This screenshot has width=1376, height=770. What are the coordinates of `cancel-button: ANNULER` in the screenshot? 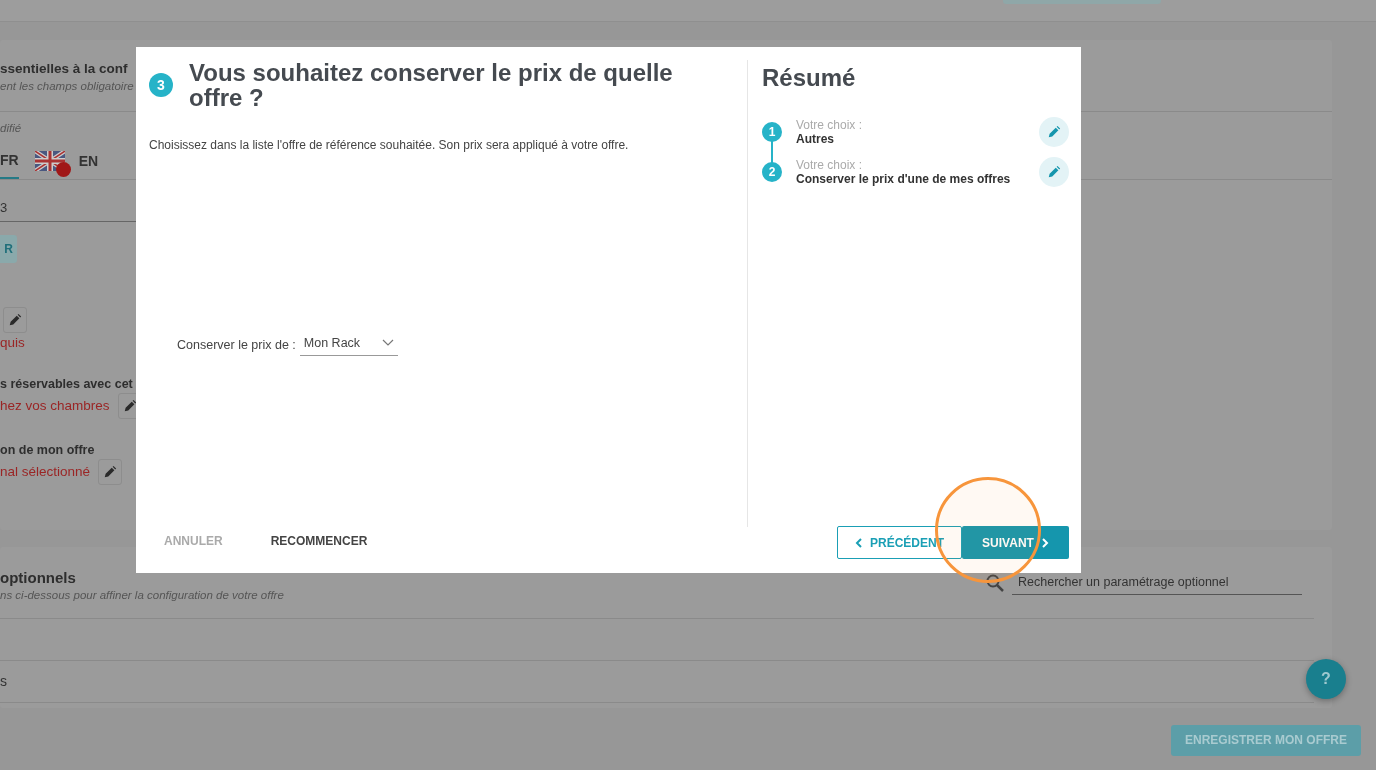 It's located at (193, 541).